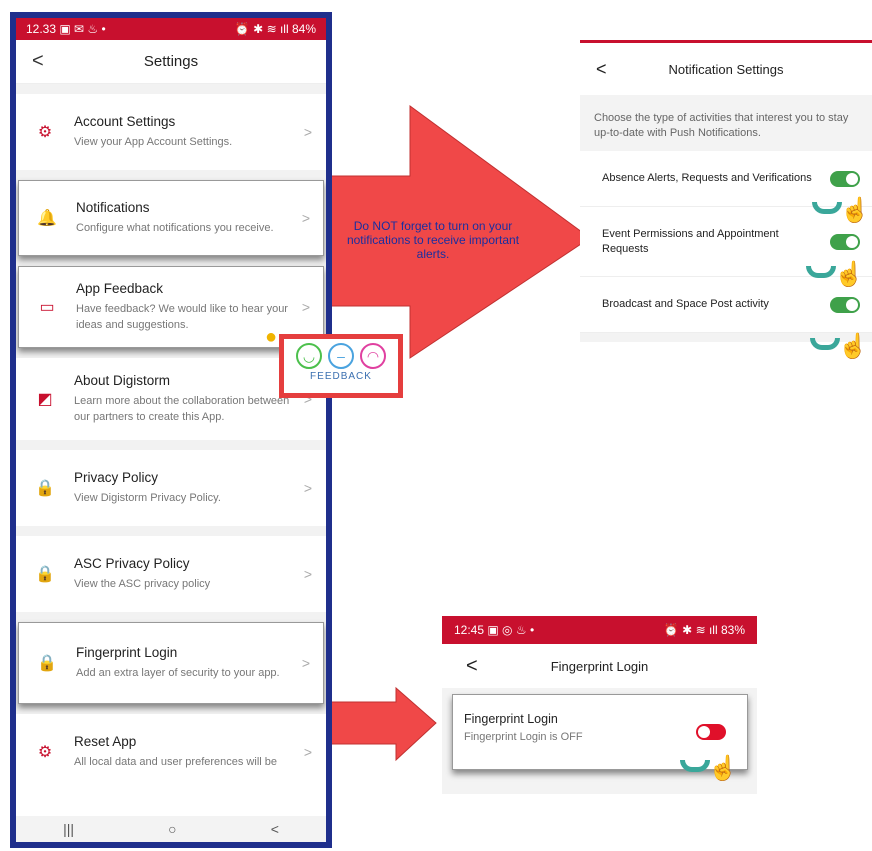 The width and height of the screenshot is (872, 851). Describe the element at coordinates (113, 207) in the screenshot. I see `item-title: Notifications` at that location.